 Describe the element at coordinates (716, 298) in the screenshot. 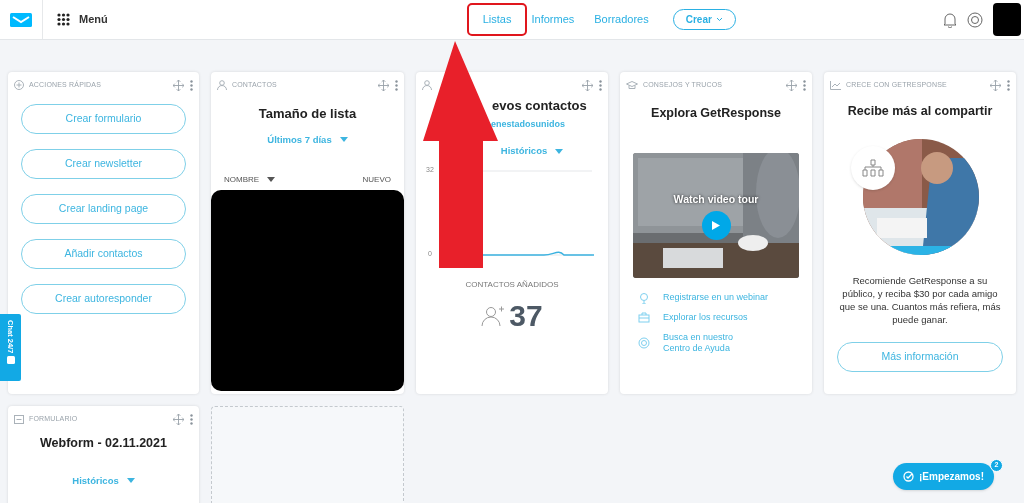

I see `tip-link: Registrarse en un webinar` at that location.